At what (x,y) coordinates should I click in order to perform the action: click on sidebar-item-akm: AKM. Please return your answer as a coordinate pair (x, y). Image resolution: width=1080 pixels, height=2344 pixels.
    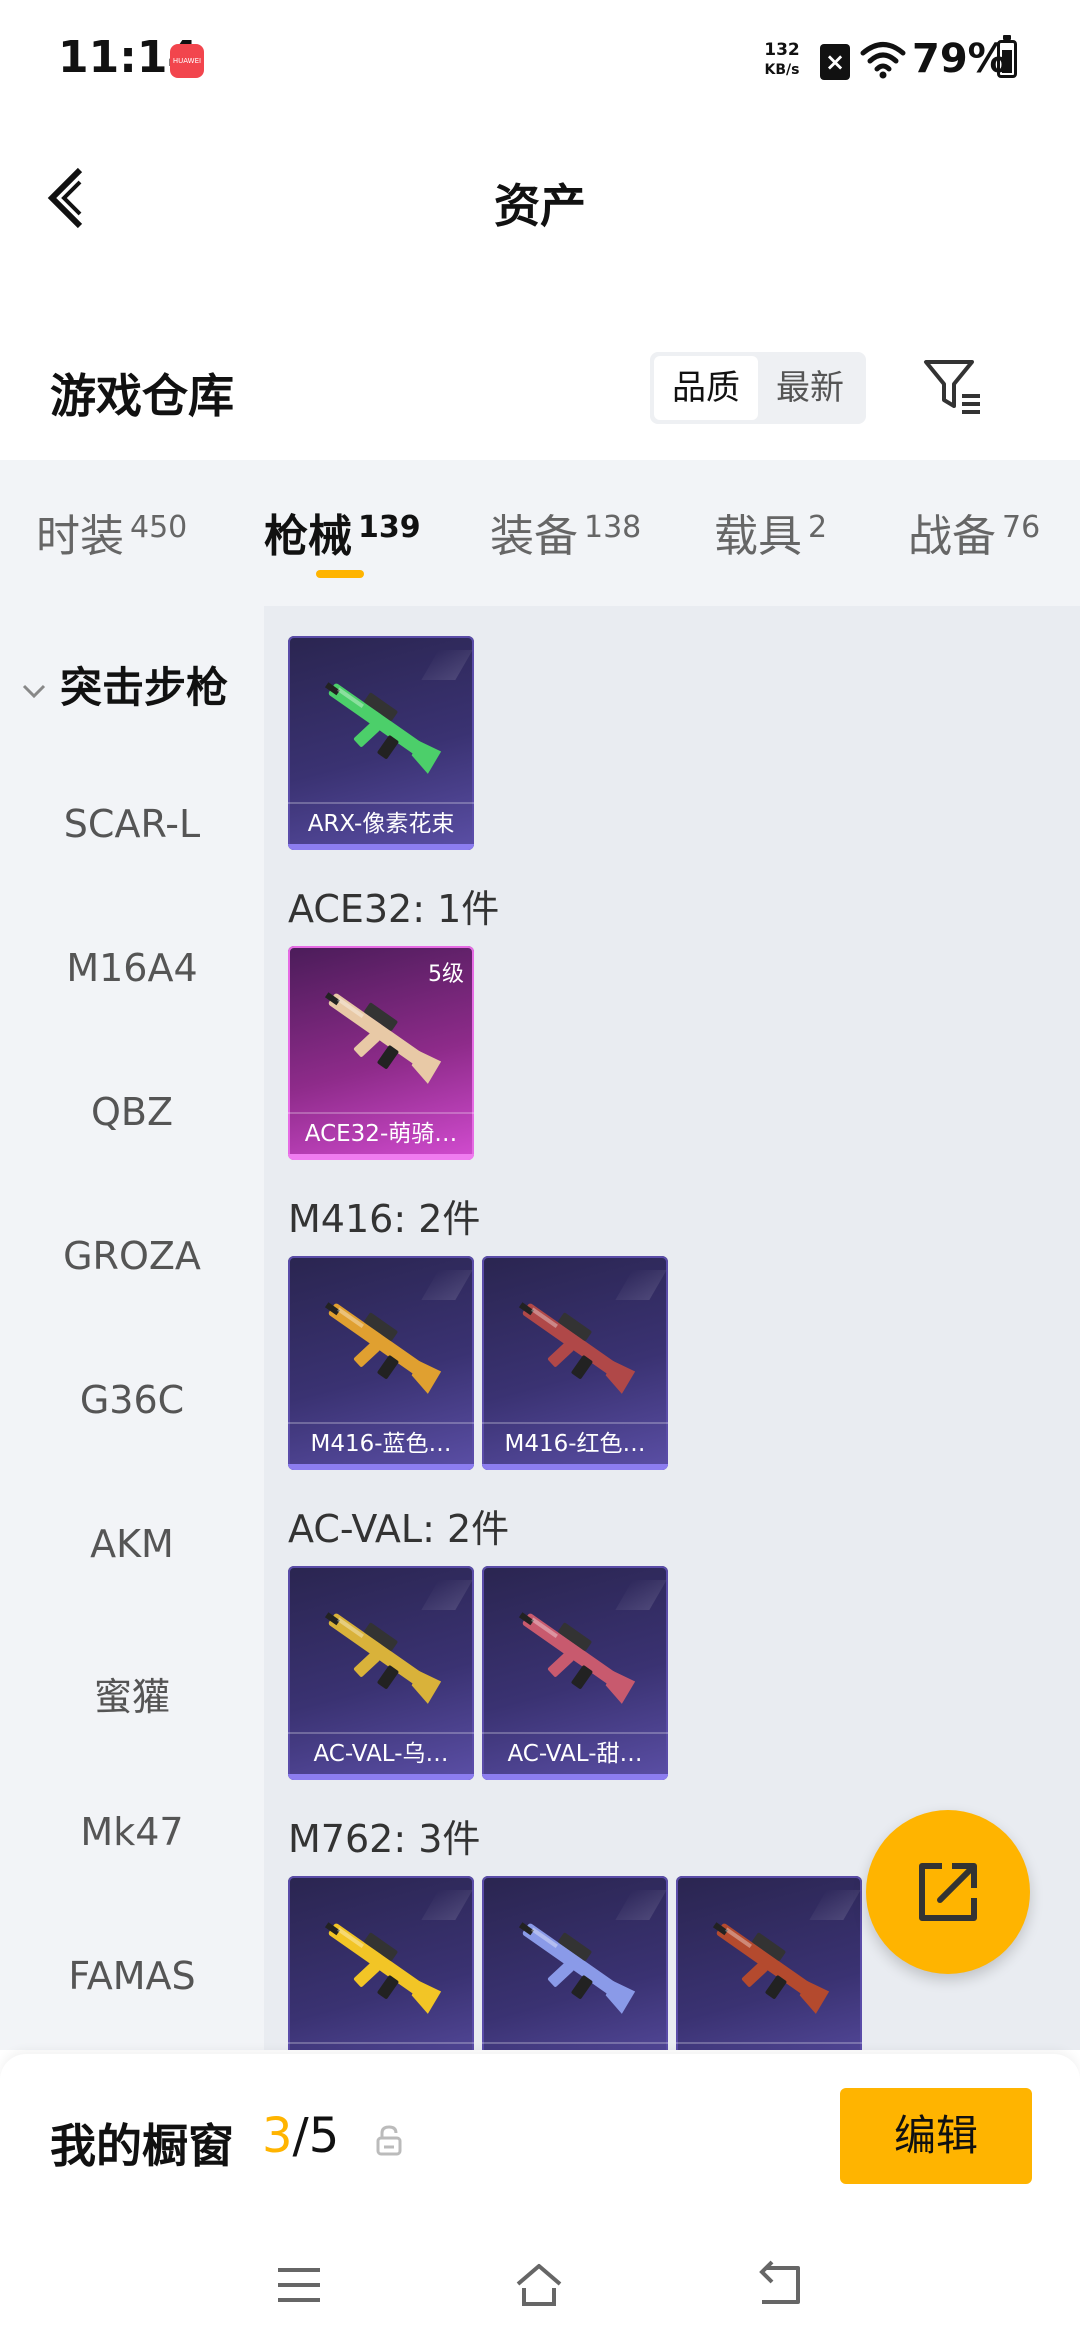
    Looking at the image, I should click on (132, 1544).